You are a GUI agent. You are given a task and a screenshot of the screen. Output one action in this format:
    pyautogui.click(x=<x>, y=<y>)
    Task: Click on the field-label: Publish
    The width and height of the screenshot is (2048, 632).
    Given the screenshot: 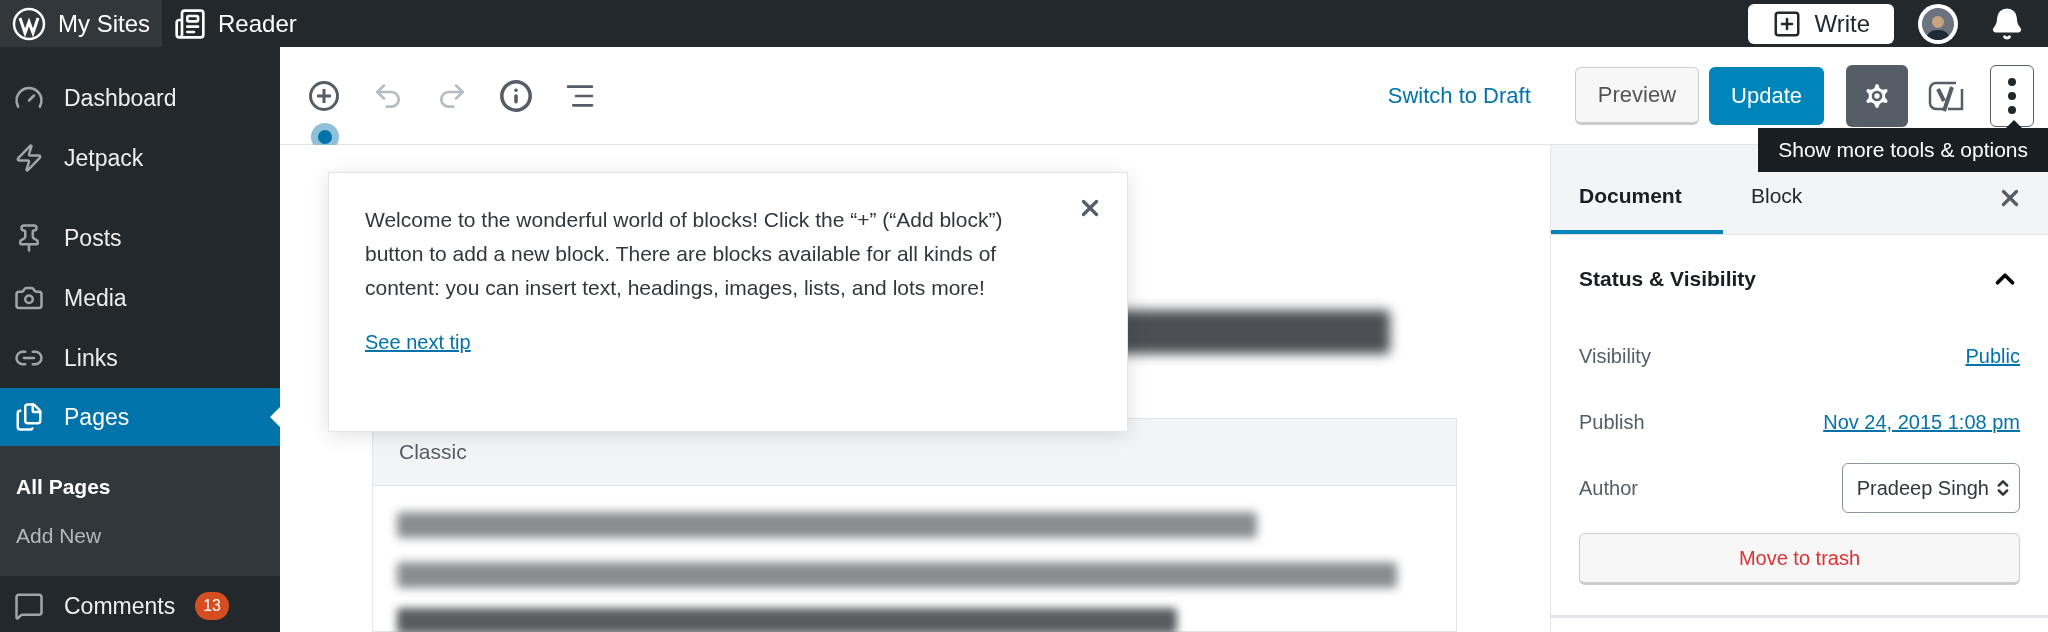 What is the action you would take?
    pyautogui.click(x=1612, y=422)
    